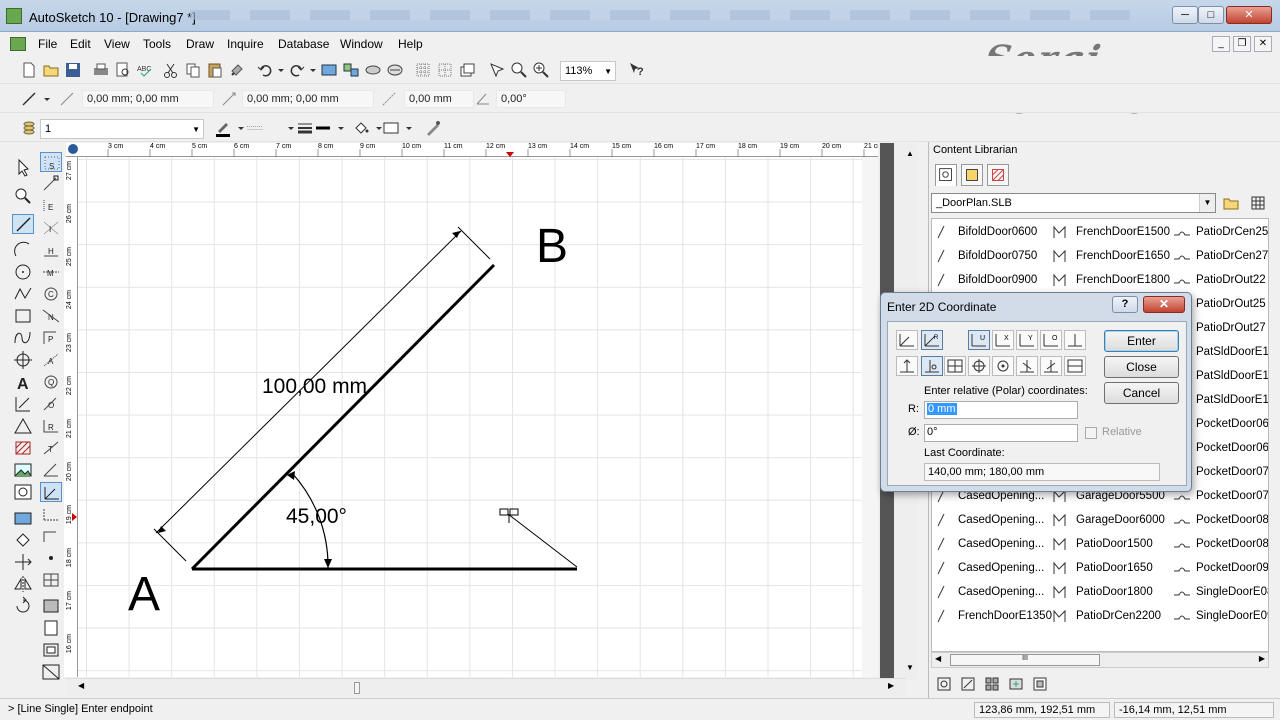  What do you see at coordinates (1027, 366) in the screenshot?
I see `snap-quadrant-icon` at bounding box center [1027, 366].